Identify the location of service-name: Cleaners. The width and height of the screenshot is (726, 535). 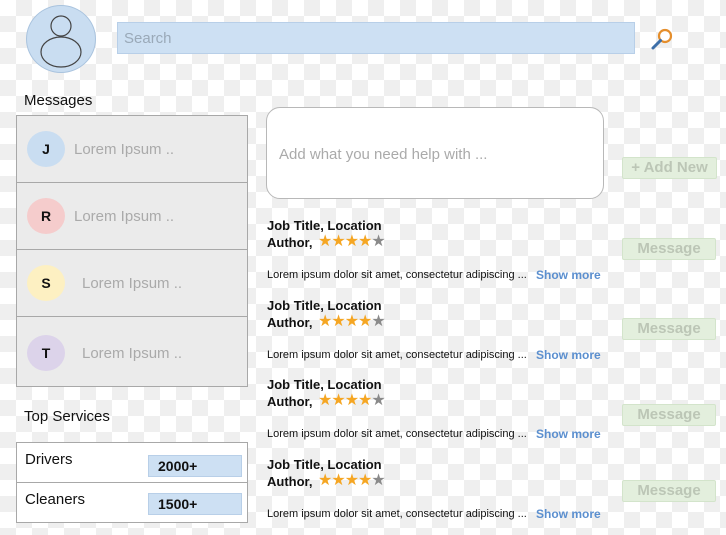
(55, 499).